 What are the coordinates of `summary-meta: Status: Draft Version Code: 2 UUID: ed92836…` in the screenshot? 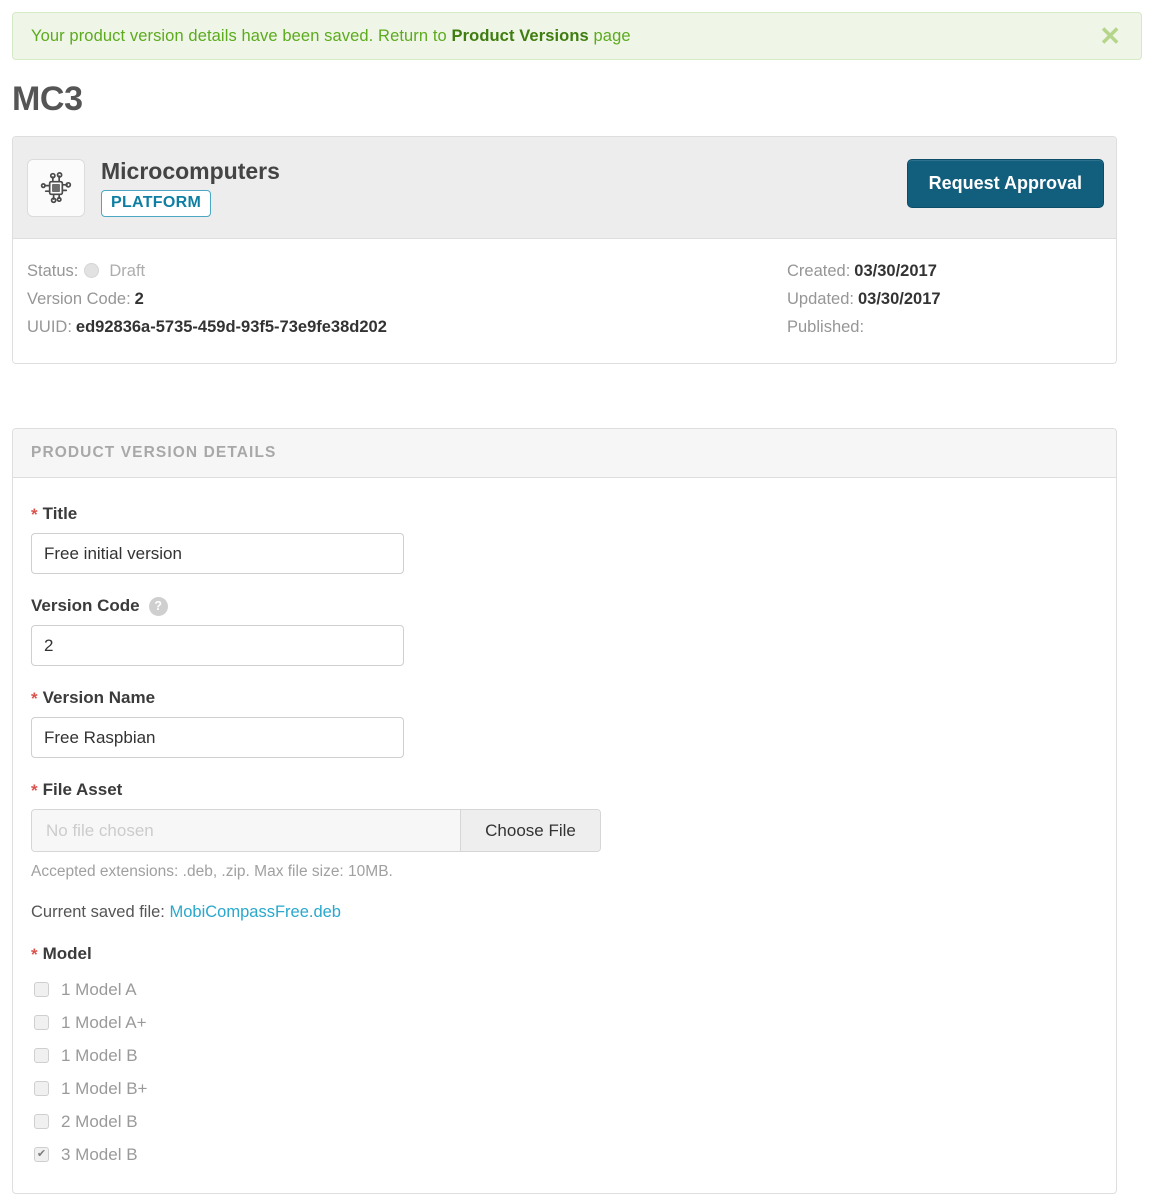 It's located at (564, 301).